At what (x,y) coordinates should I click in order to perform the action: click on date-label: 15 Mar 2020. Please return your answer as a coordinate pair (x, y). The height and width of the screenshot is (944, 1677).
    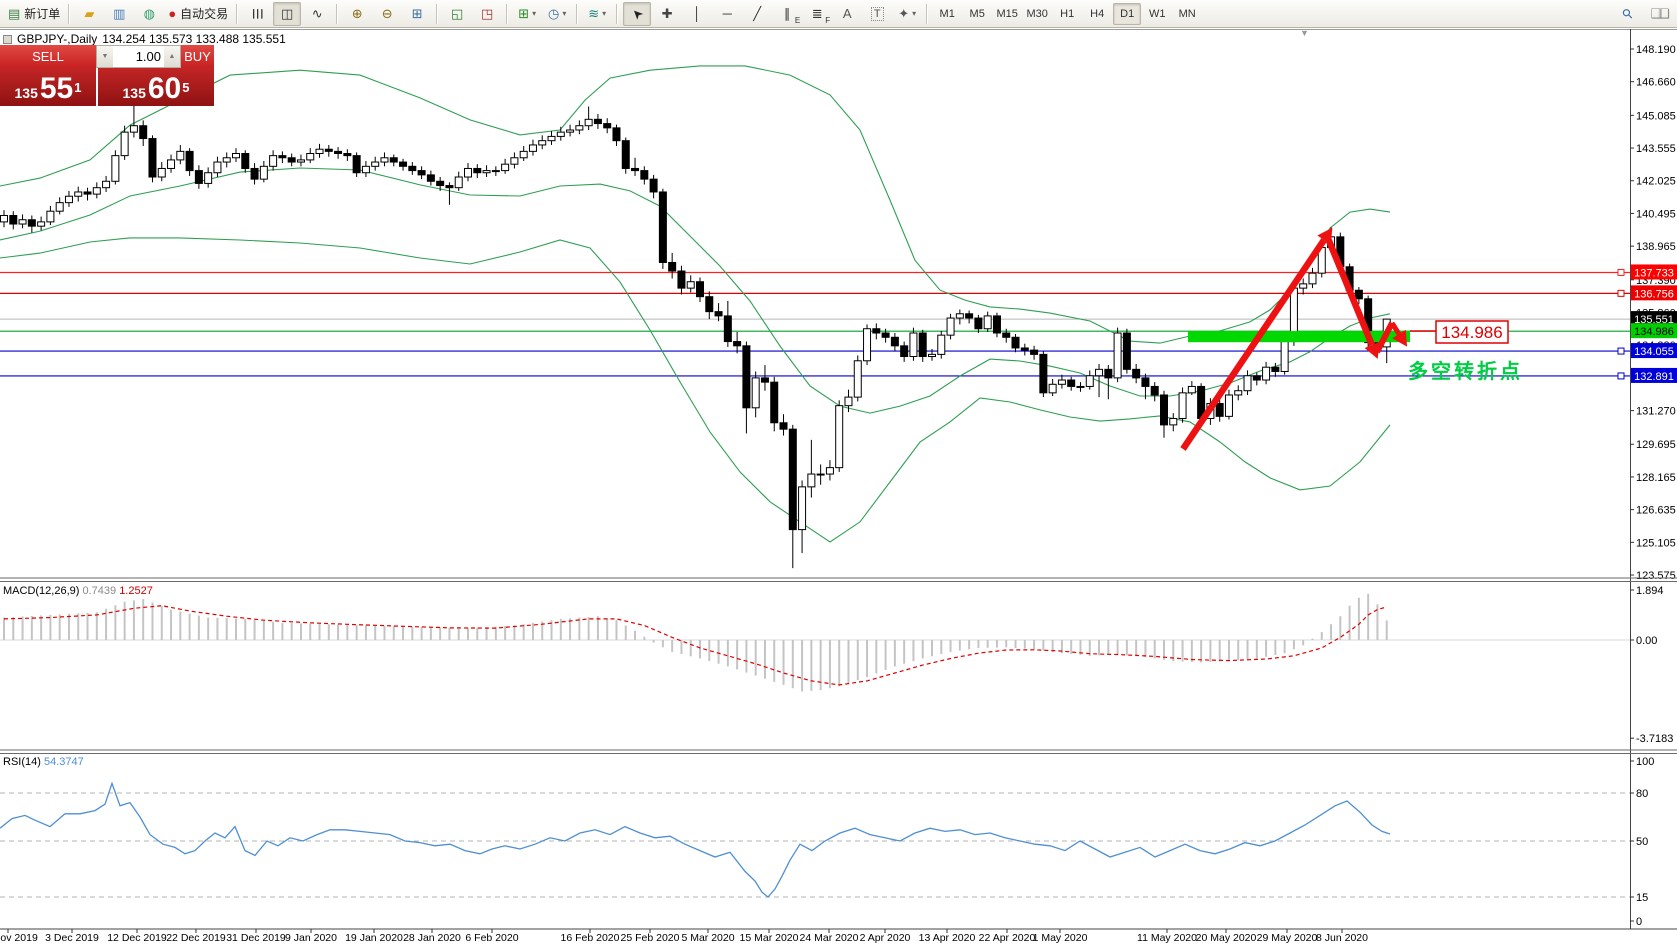
    Looking at the image, I should click on (769, 938).